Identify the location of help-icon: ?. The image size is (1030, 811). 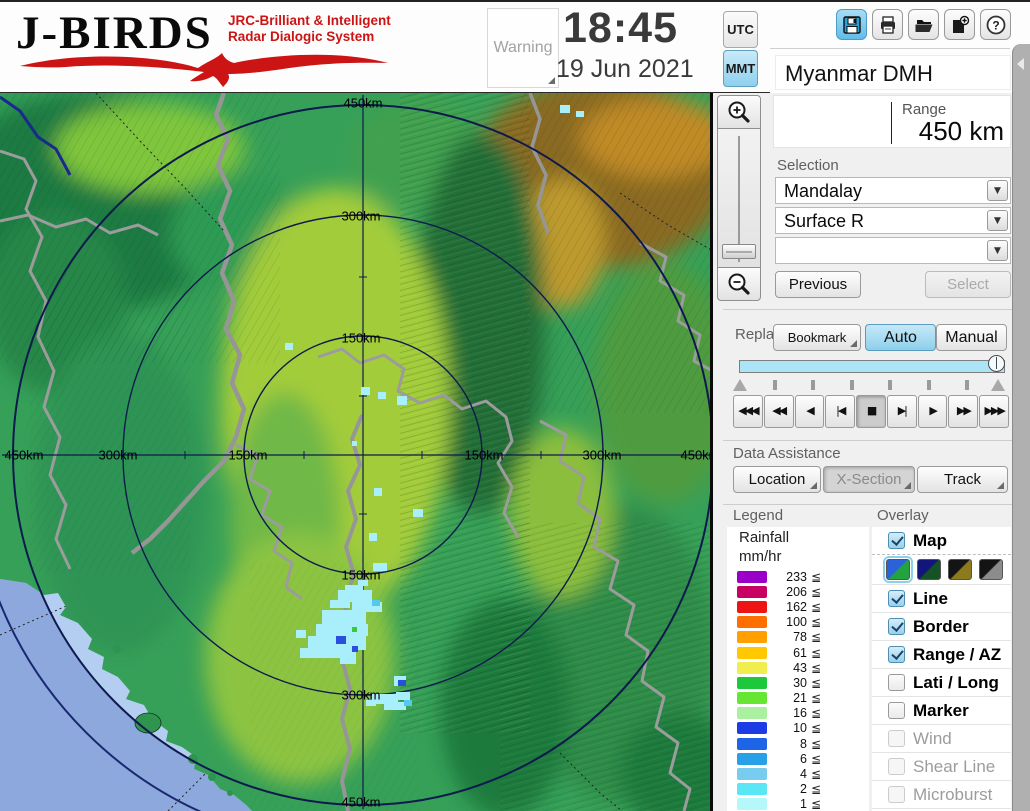
(995, 24).